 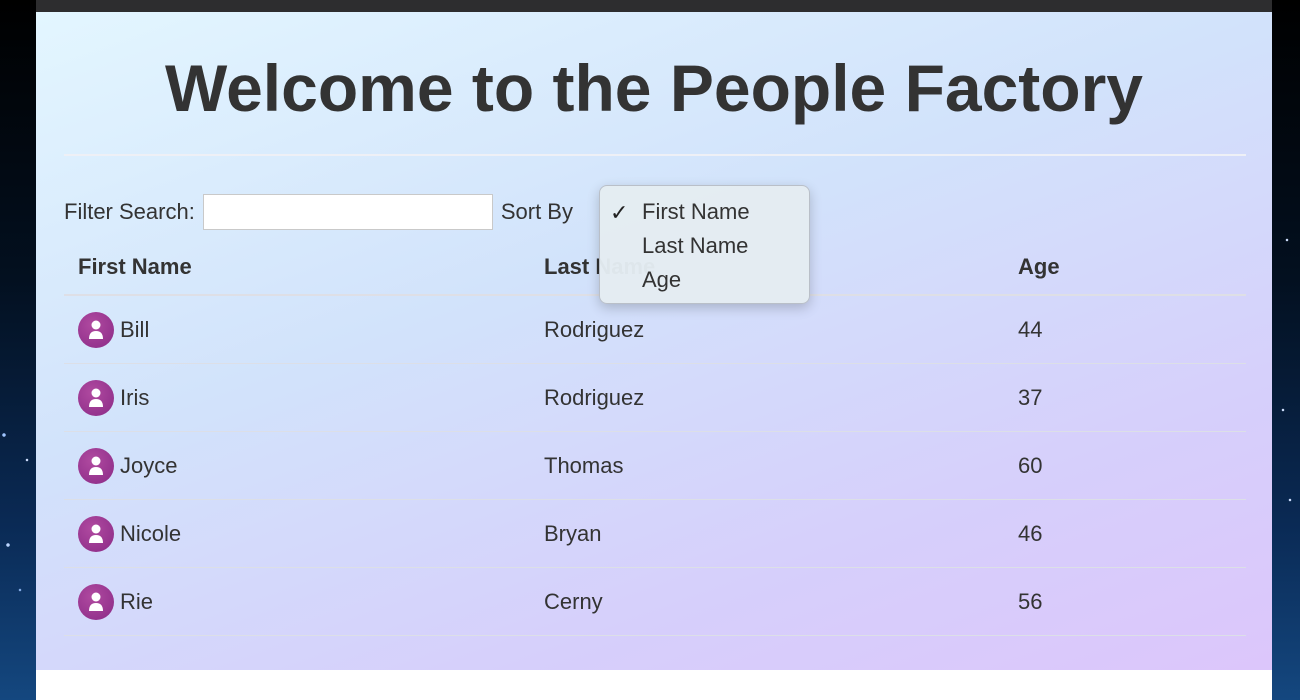 What do you see at coordinates (1030, 533) in the screenshot?
I see `age: 46` at bounding box center [1030, 533].